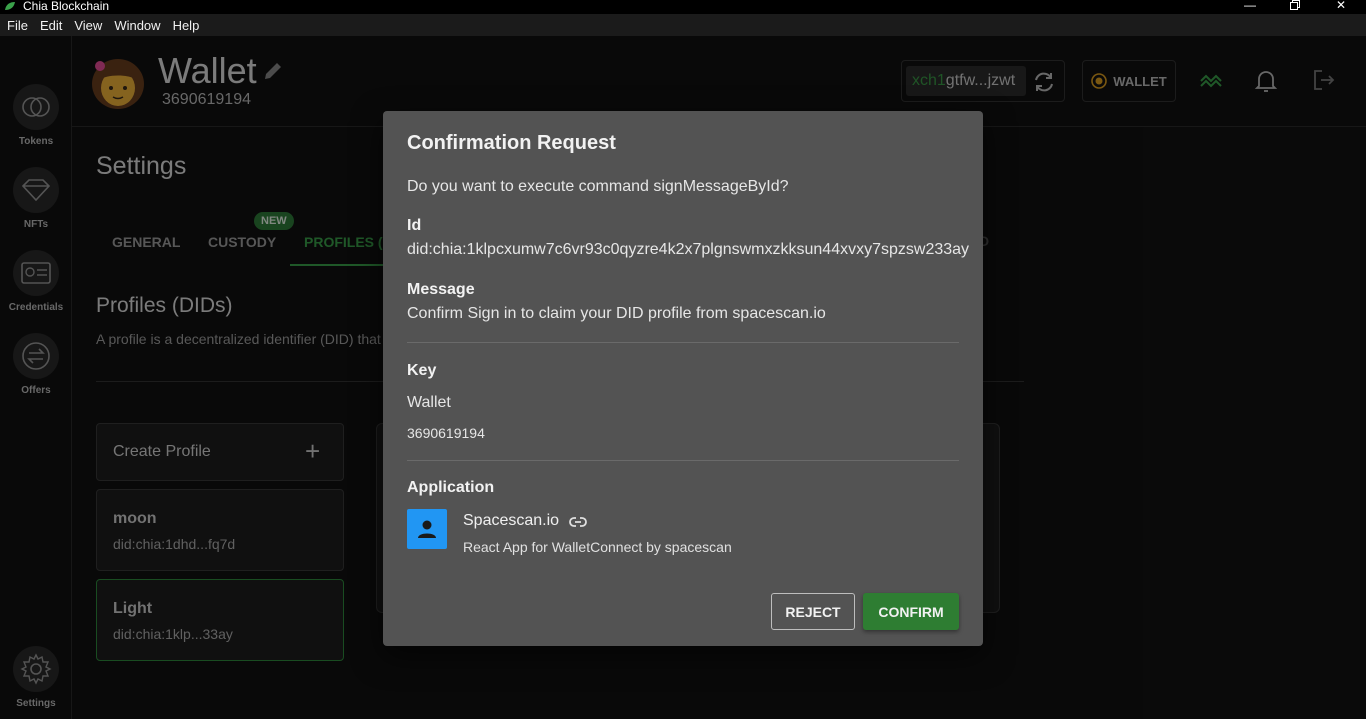 This screenshot has height=719, width=1366. I want to click on person-icon, so click(427, 529).